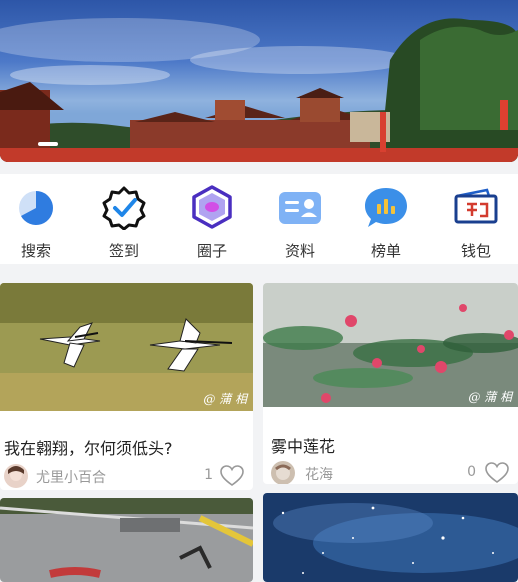  Describe the element at coordinates (319, 474) in the screenshot. I see `username: 花海` at that location.